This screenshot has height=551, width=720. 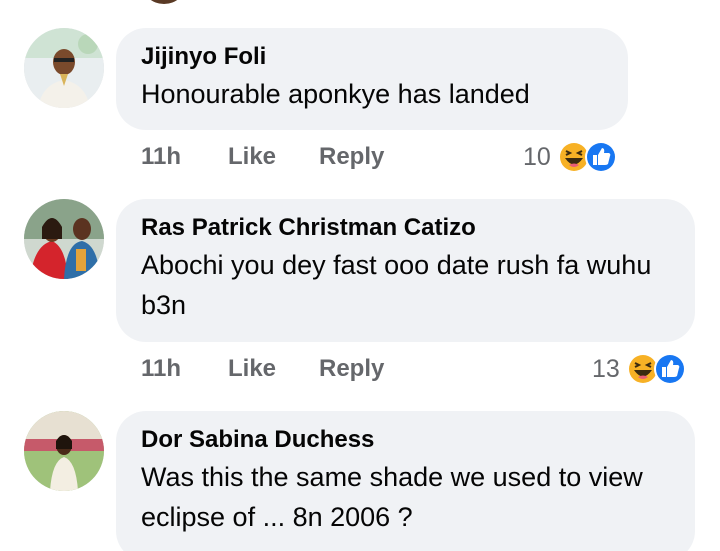 What do you see at coordinates (370, 57) in the screenshot?
I see `comment-author: Jijinyo Foli` at bounding box center [370, 57].